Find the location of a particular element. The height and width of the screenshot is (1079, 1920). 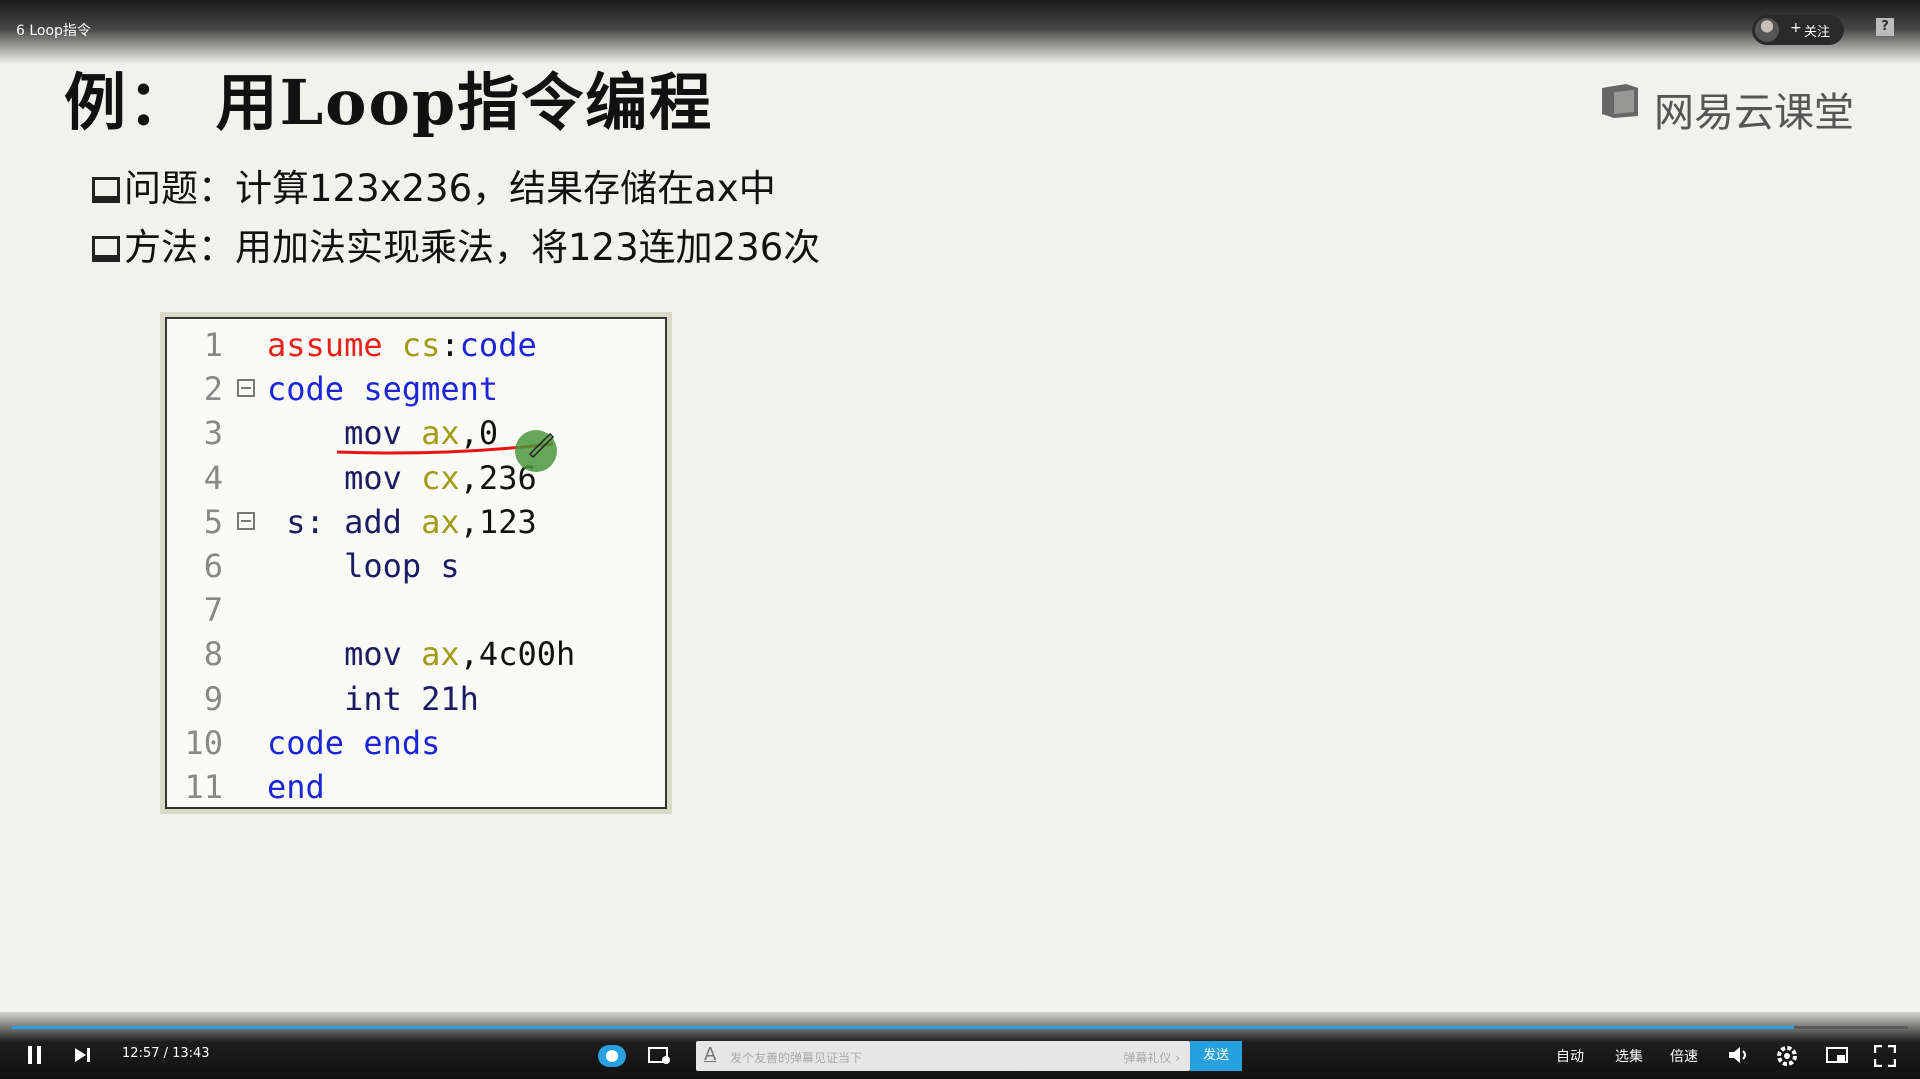

progress-bar is located at coordinates (960, 1027).